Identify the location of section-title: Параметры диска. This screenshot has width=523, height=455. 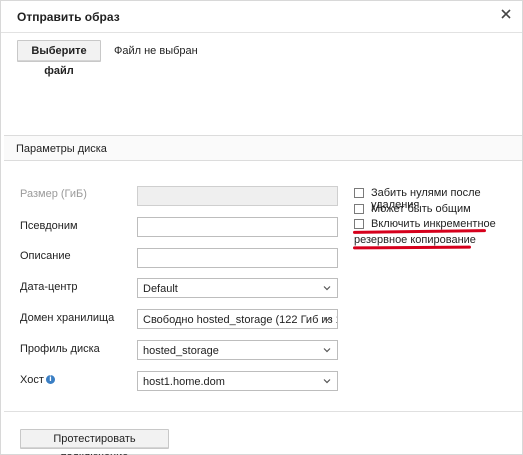
(61, 149).